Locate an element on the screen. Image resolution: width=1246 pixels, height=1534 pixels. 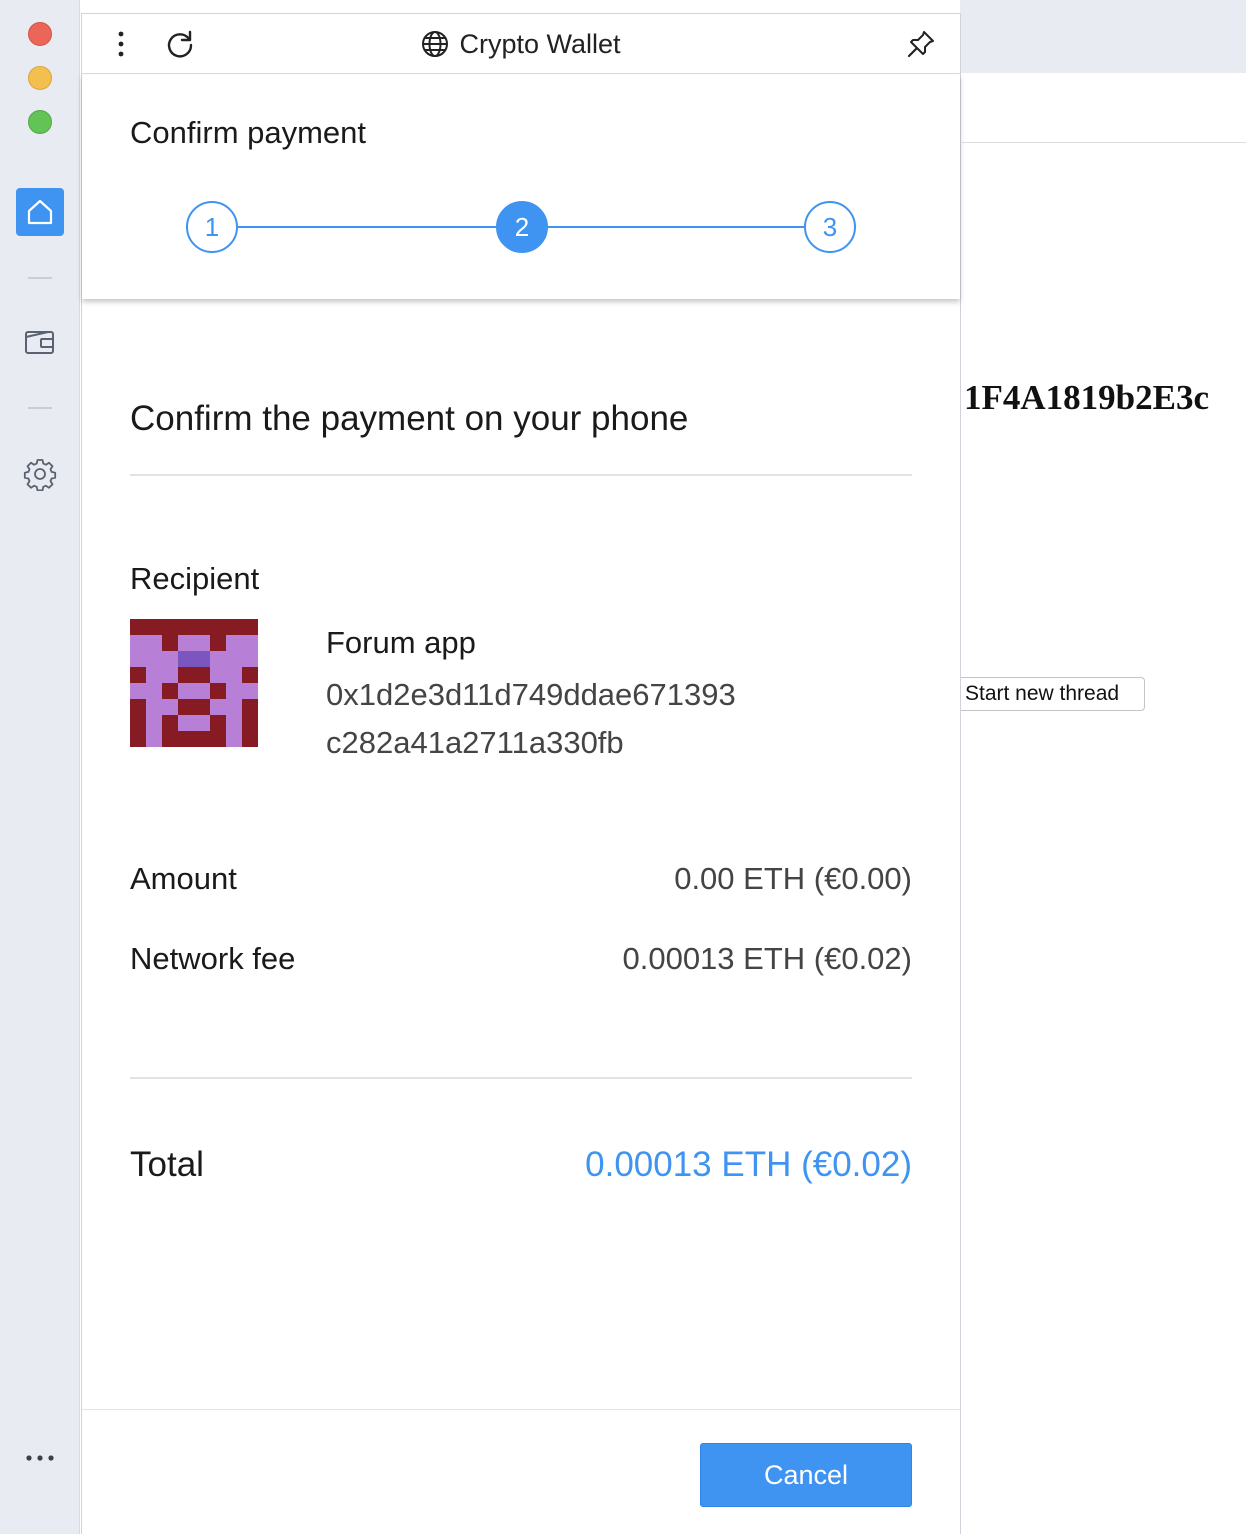
maximize-window-button is located at coordinates (40, 122).